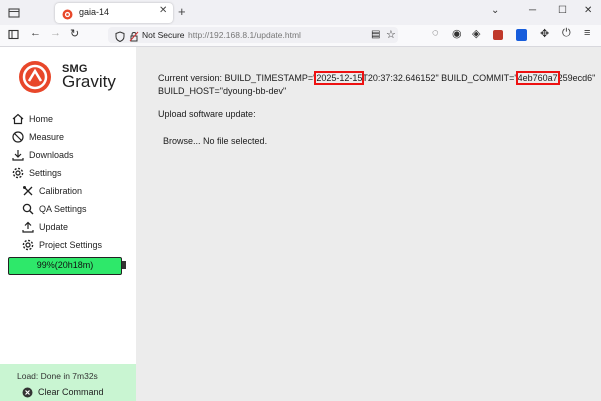 Image resolution: width=601 pixels, height=401 pixels. I want to click on file-input: Browse... No file selected., so click(215, 141).